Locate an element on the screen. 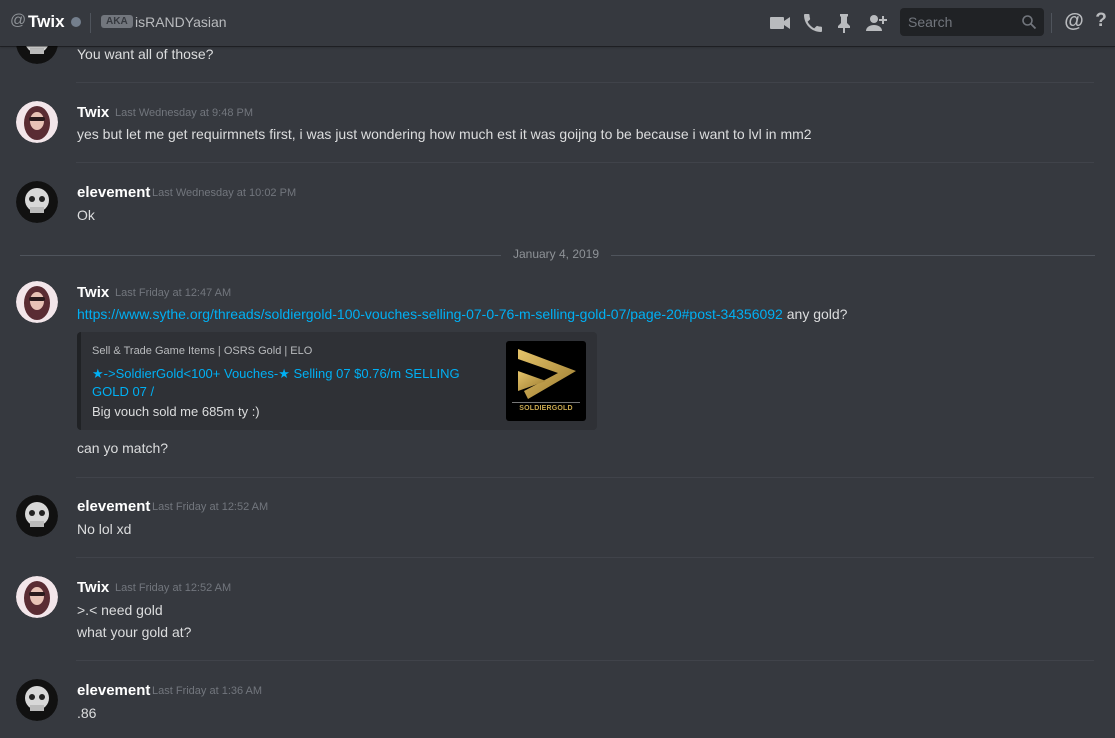 The width and height of the screenshot is (1115, 738). embed-thumbnail-text: SOLDIERGOLD is located at coordinates (546, 408).